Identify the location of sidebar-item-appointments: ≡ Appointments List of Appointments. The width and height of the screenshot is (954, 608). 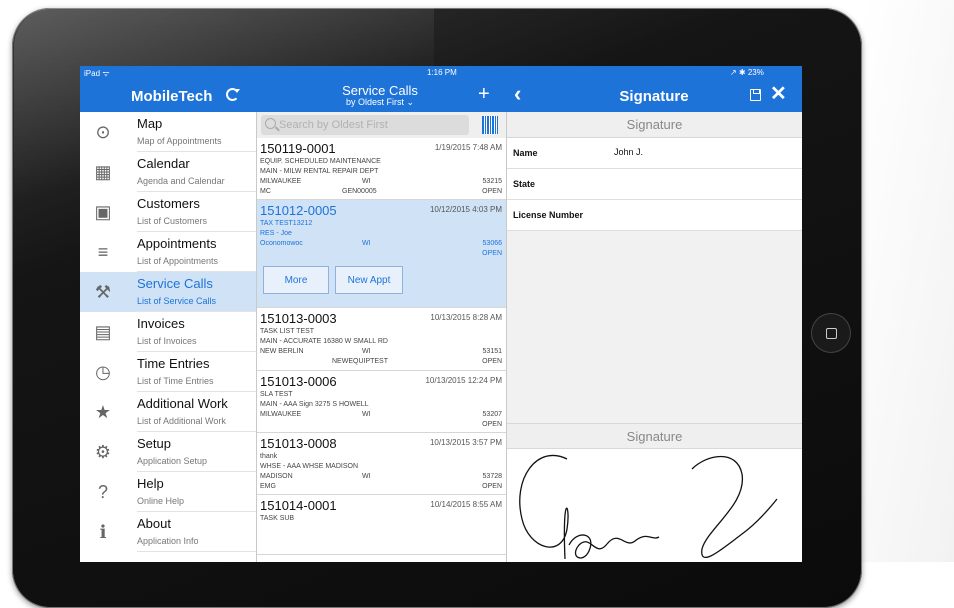
(168, 252).